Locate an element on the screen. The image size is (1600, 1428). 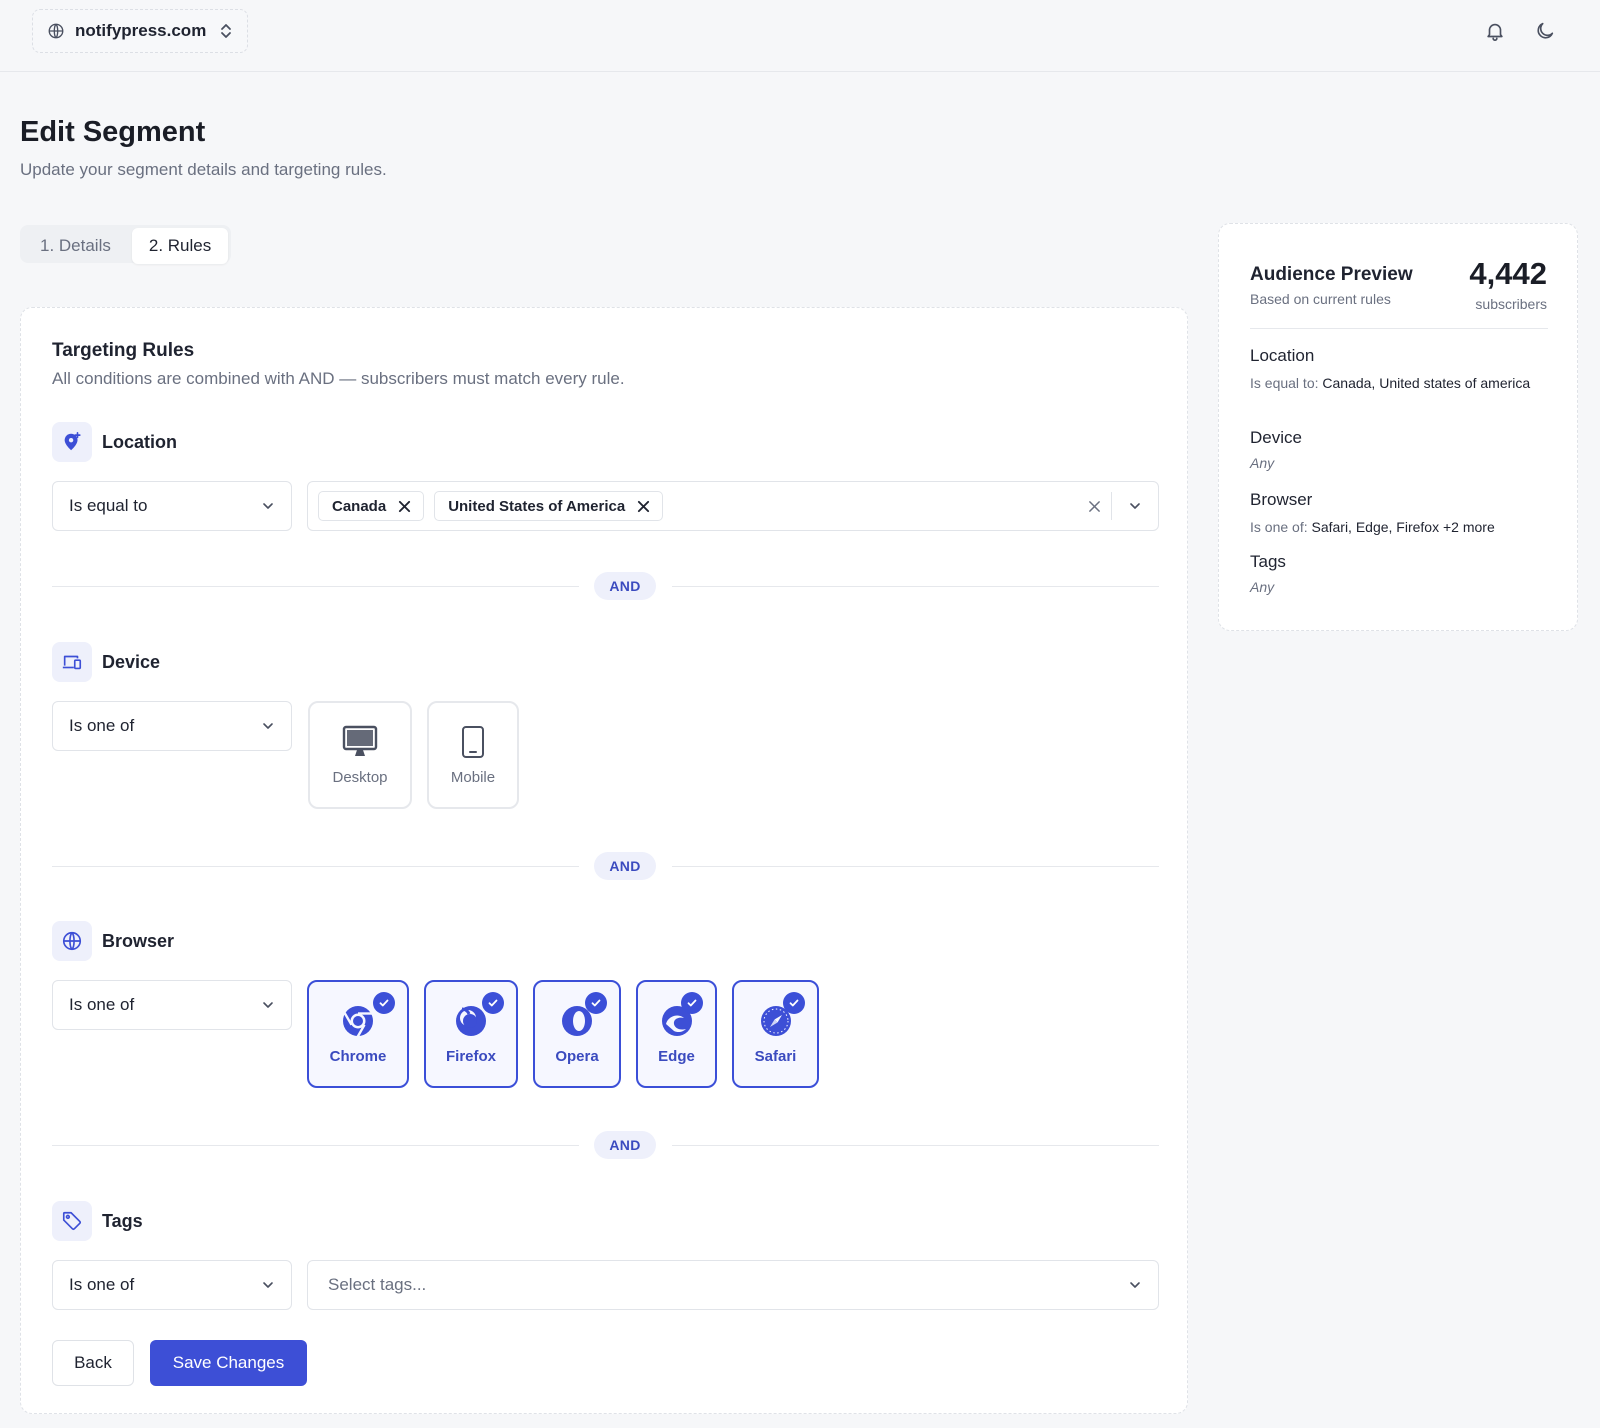
option-label: Chrome is located at coordinates (358, 1056).